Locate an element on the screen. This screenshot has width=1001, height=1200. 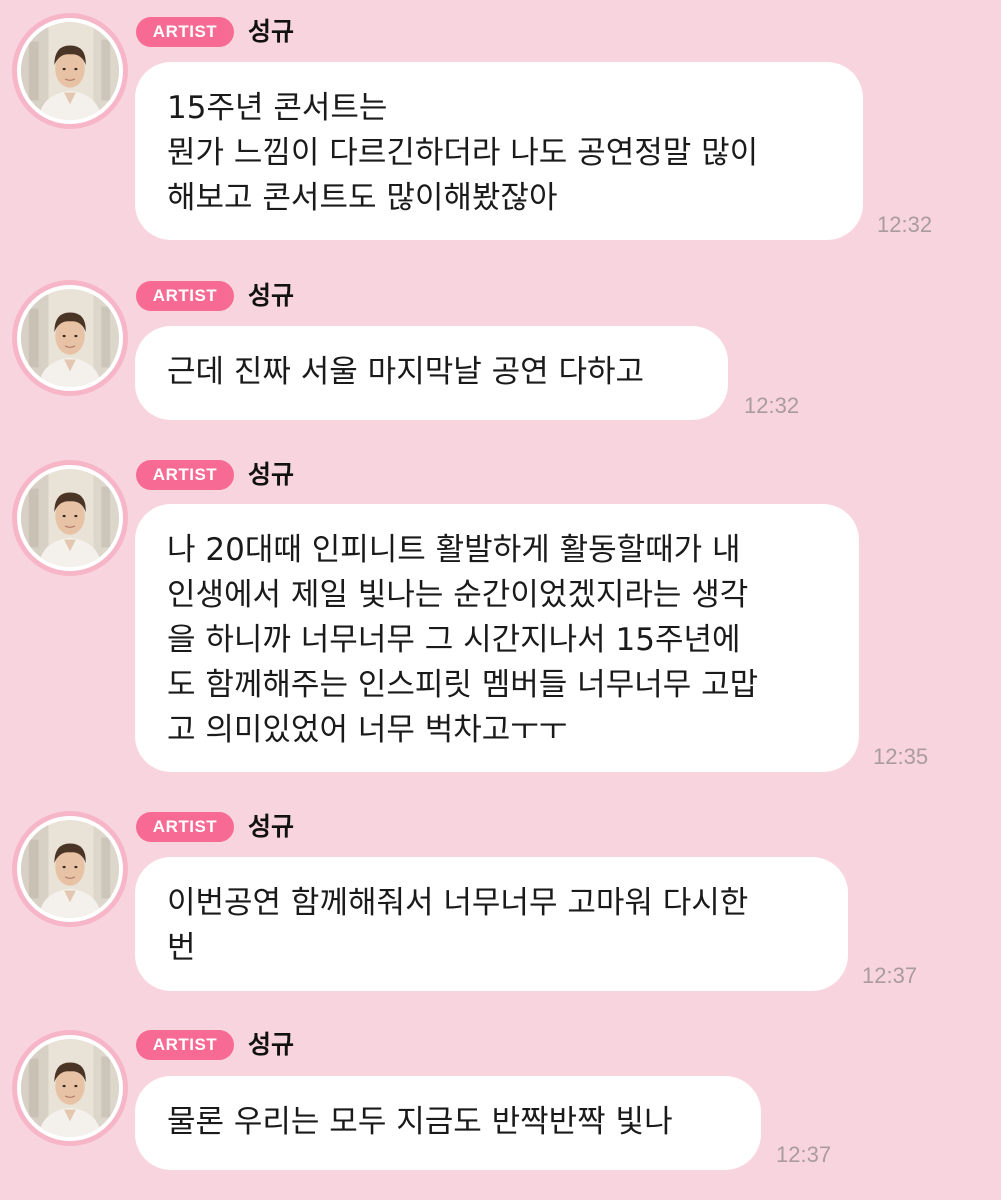
message-bubble: 물론 우리는 모두 지금도 반짝반짝 빛나 is located at coordinates (448, 1123).